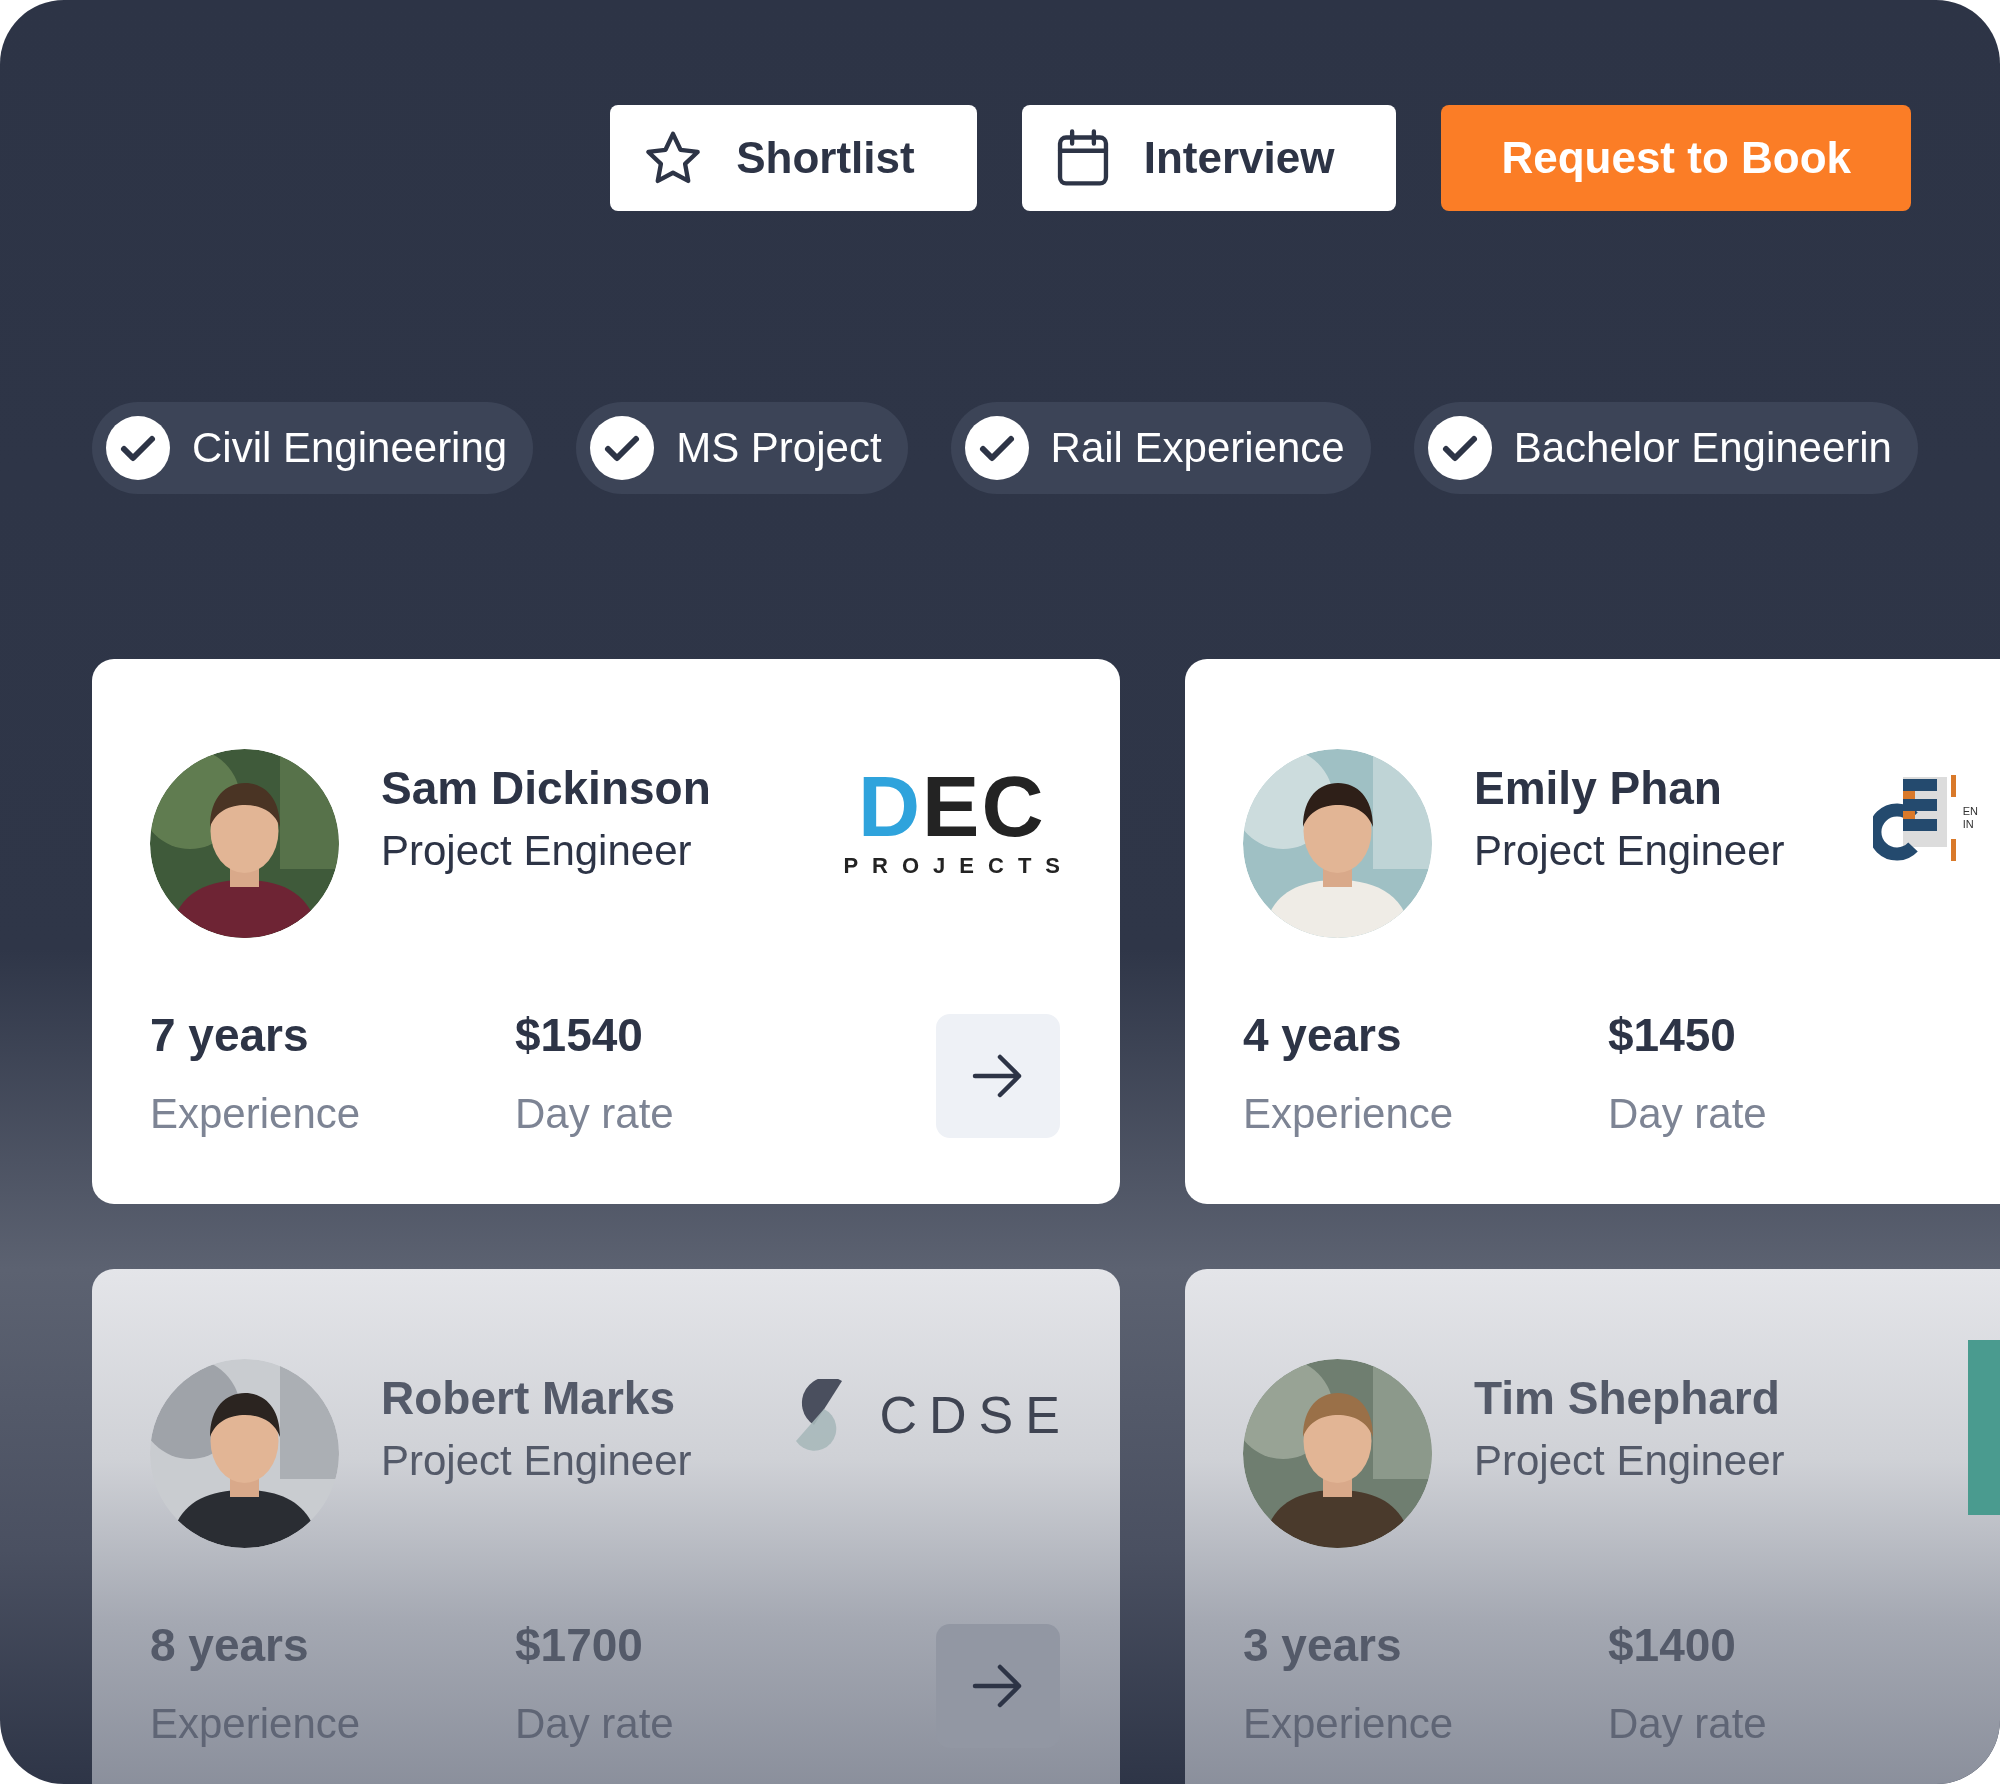 The image size is (2000, 1784). What do you see at coordinates (579, 1645) in the screenshot?
I see `day-rate-value: $1700` at bounding box center [579, 1645].